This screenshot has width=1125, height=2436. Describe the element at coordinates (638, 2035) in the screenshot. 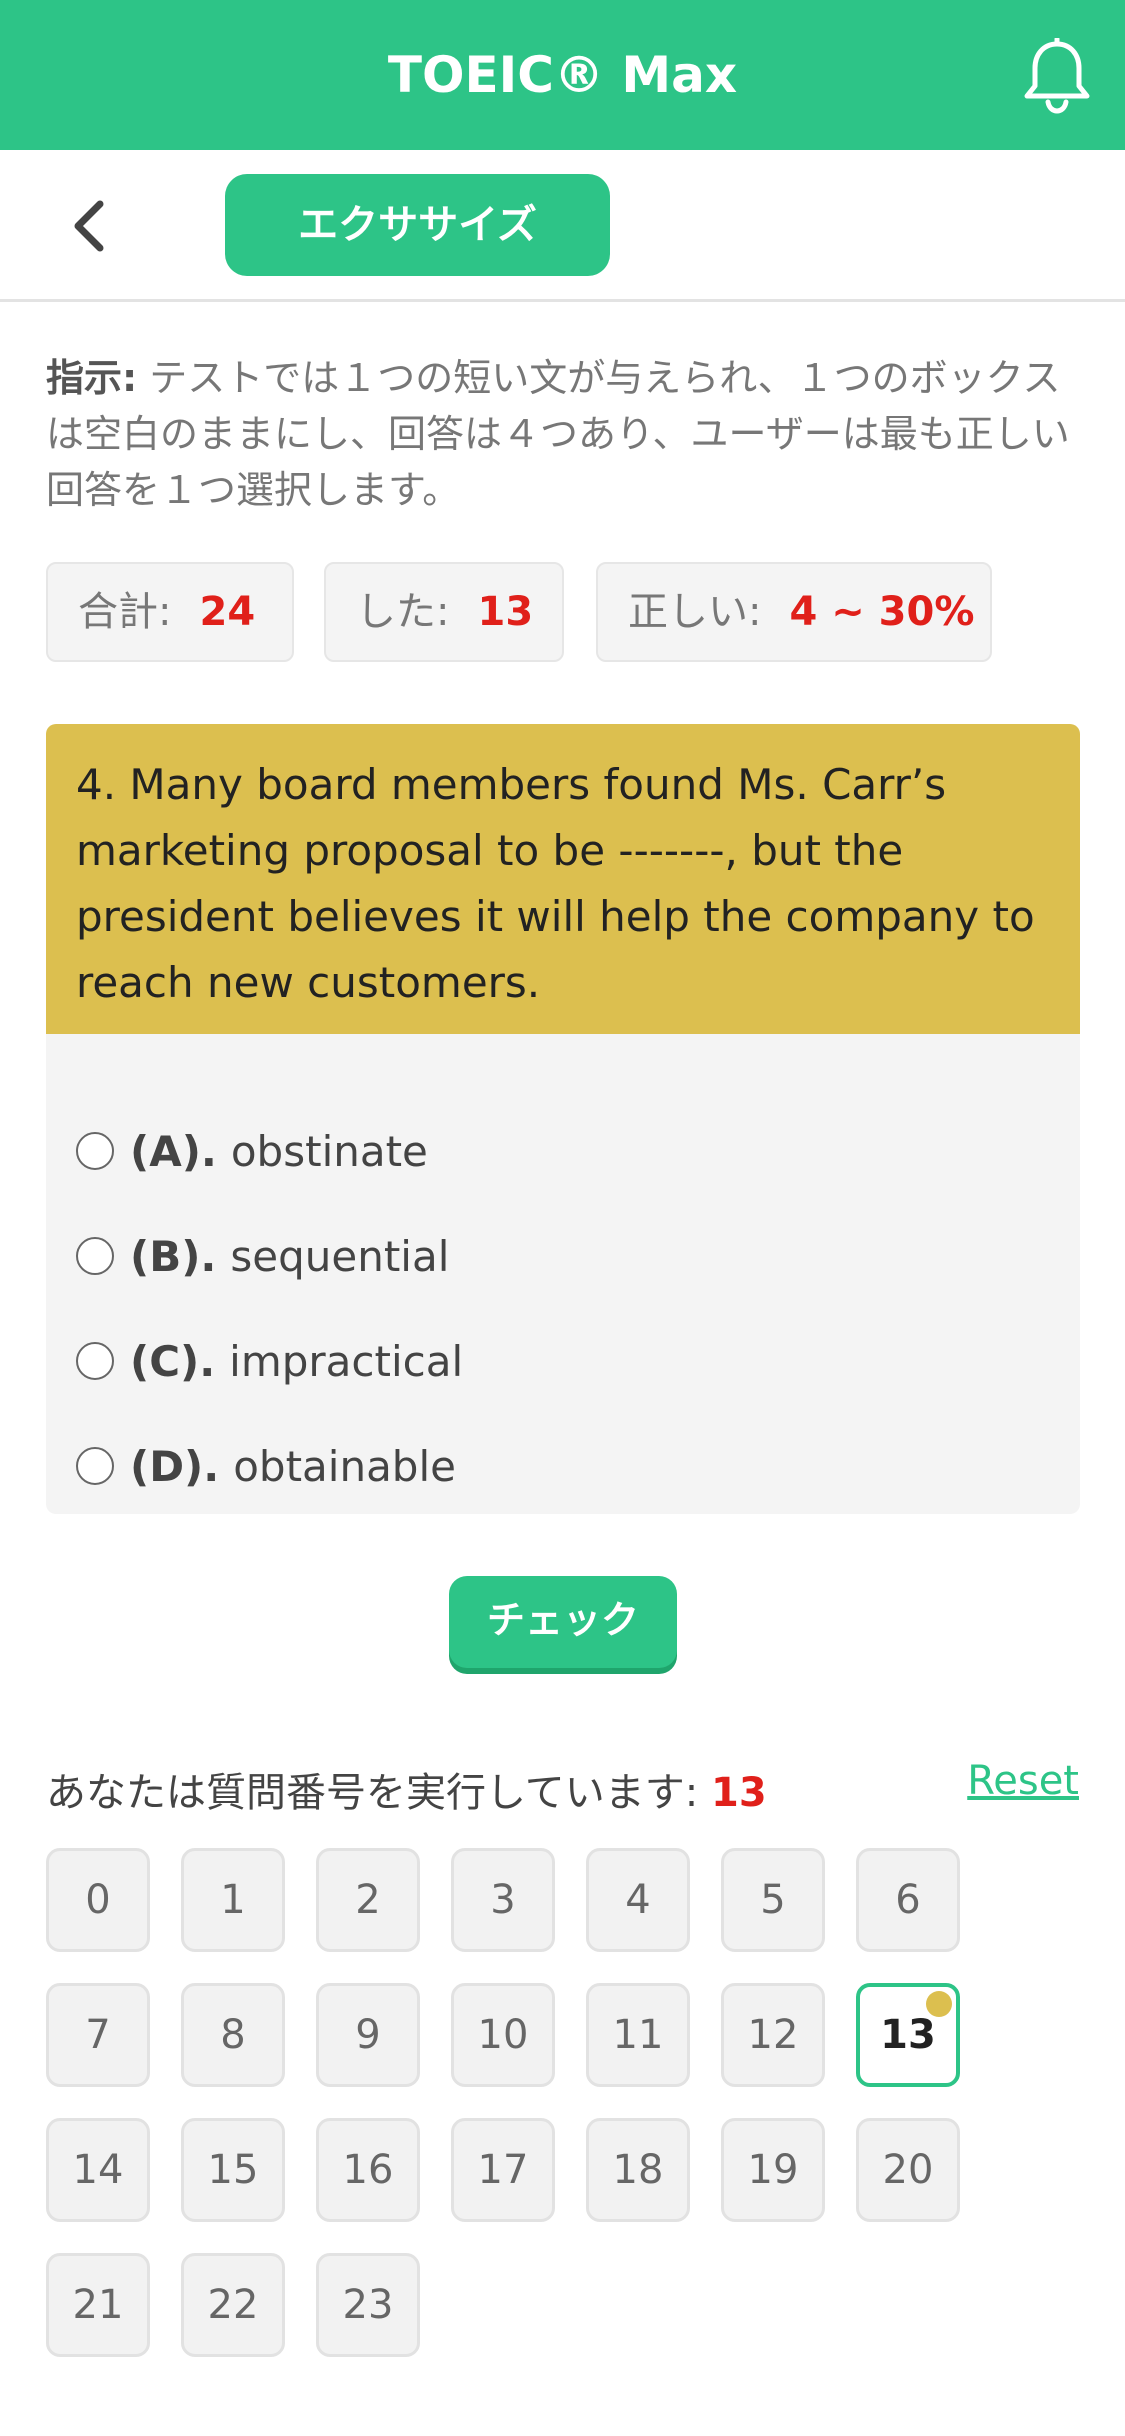

I see `question-number-button: 11` at that location.